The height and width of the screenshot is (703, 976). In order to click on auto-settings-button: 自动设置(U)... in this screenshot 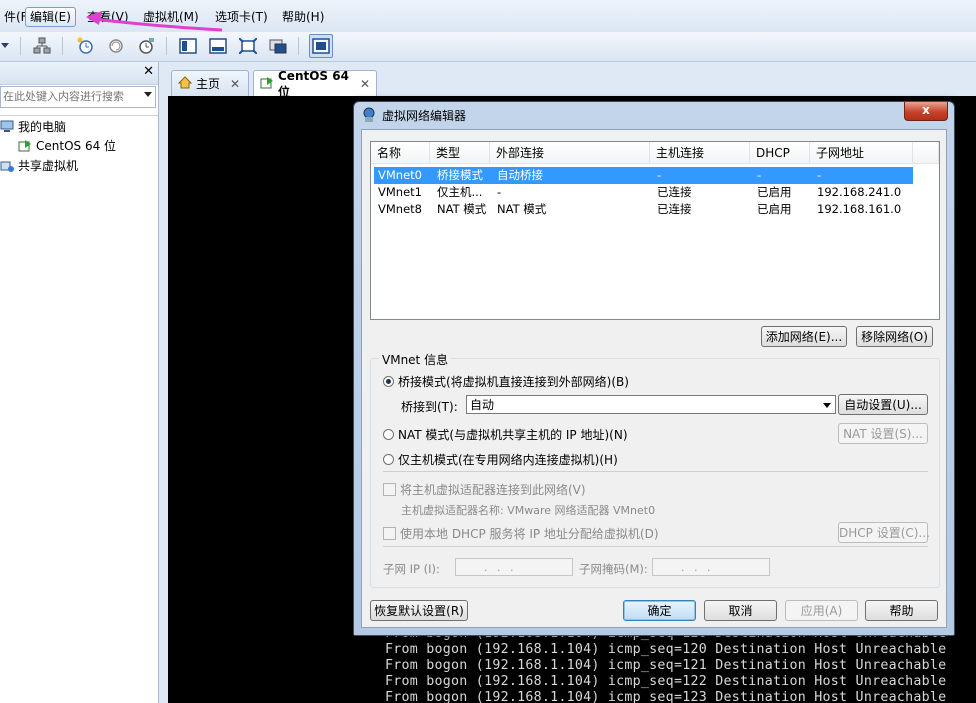, I will do `click(883, 404)`.